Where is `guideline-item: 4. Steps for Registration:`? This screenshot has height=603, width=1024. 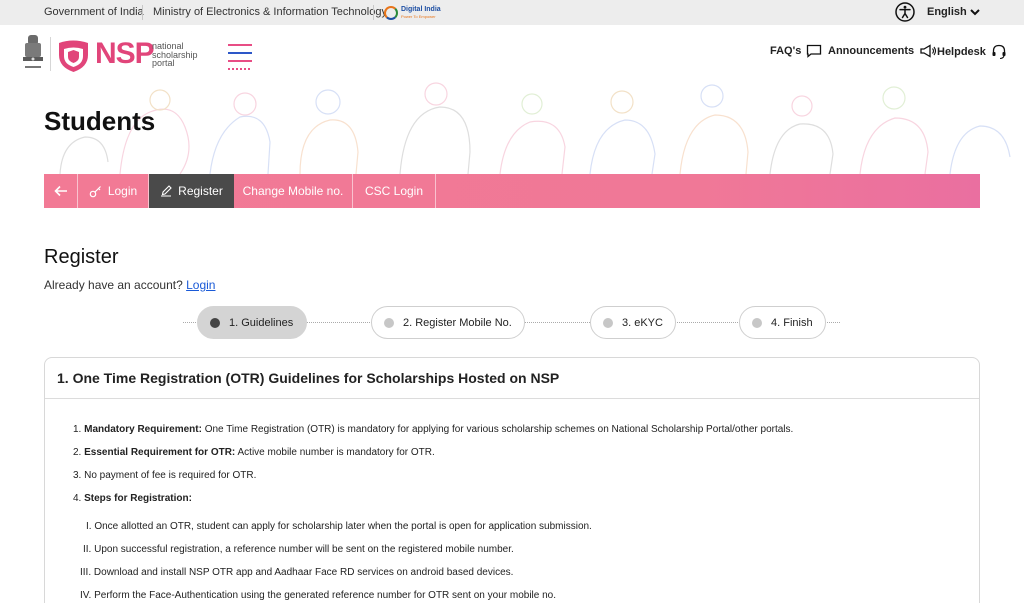
guideline-item: 4. Steps for Registration: is located at coordinates (132, 498).